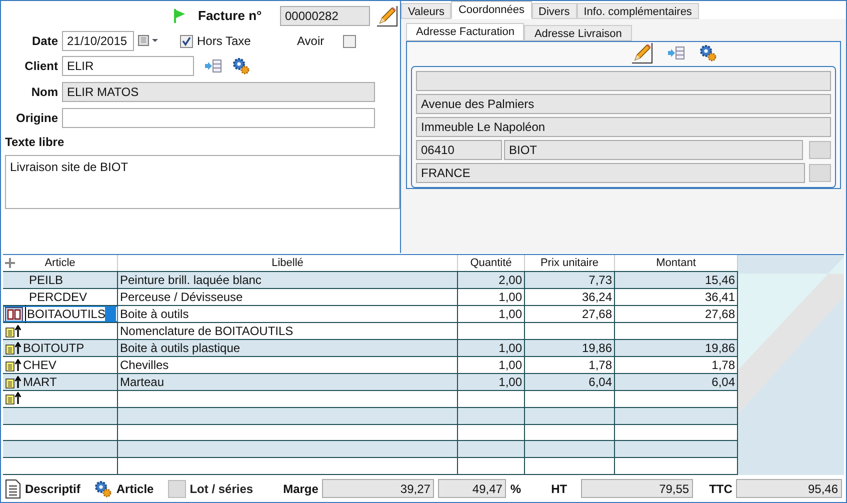  I want to click on table-cell-text: Peinture brill. laquée blanc, so click(191, 280).